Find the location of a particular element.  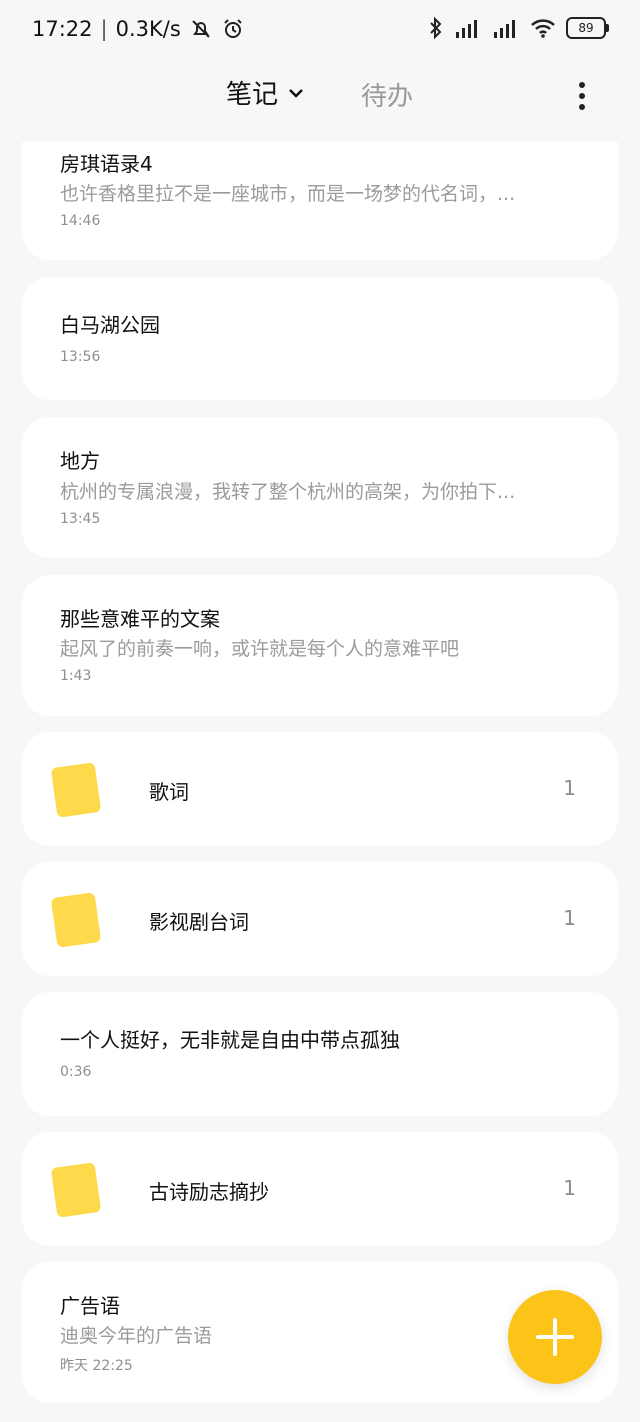

note-title: 一个人挺好，无非就是自由中带点孤独 is located at coordinates (230, 1040).